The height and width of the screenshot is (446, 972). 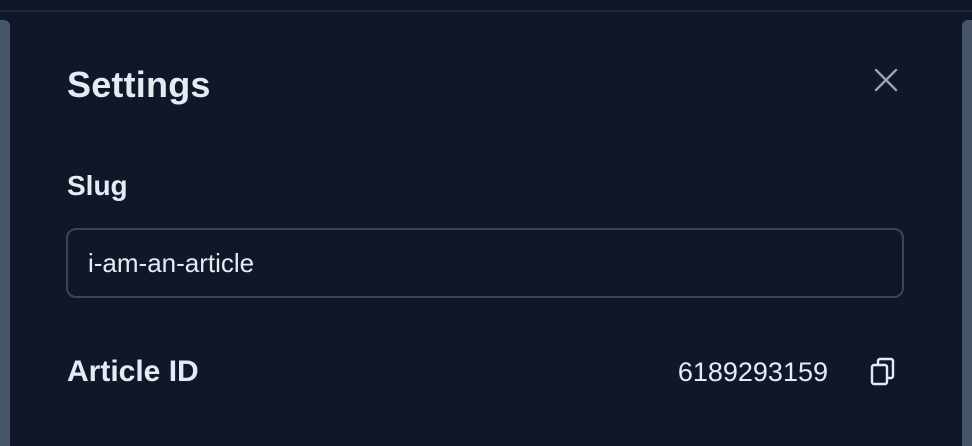 What do you see at coordinates (5, 233) in the screenshot?
I see `left-scrollbar` at bounding box center [5, 233].